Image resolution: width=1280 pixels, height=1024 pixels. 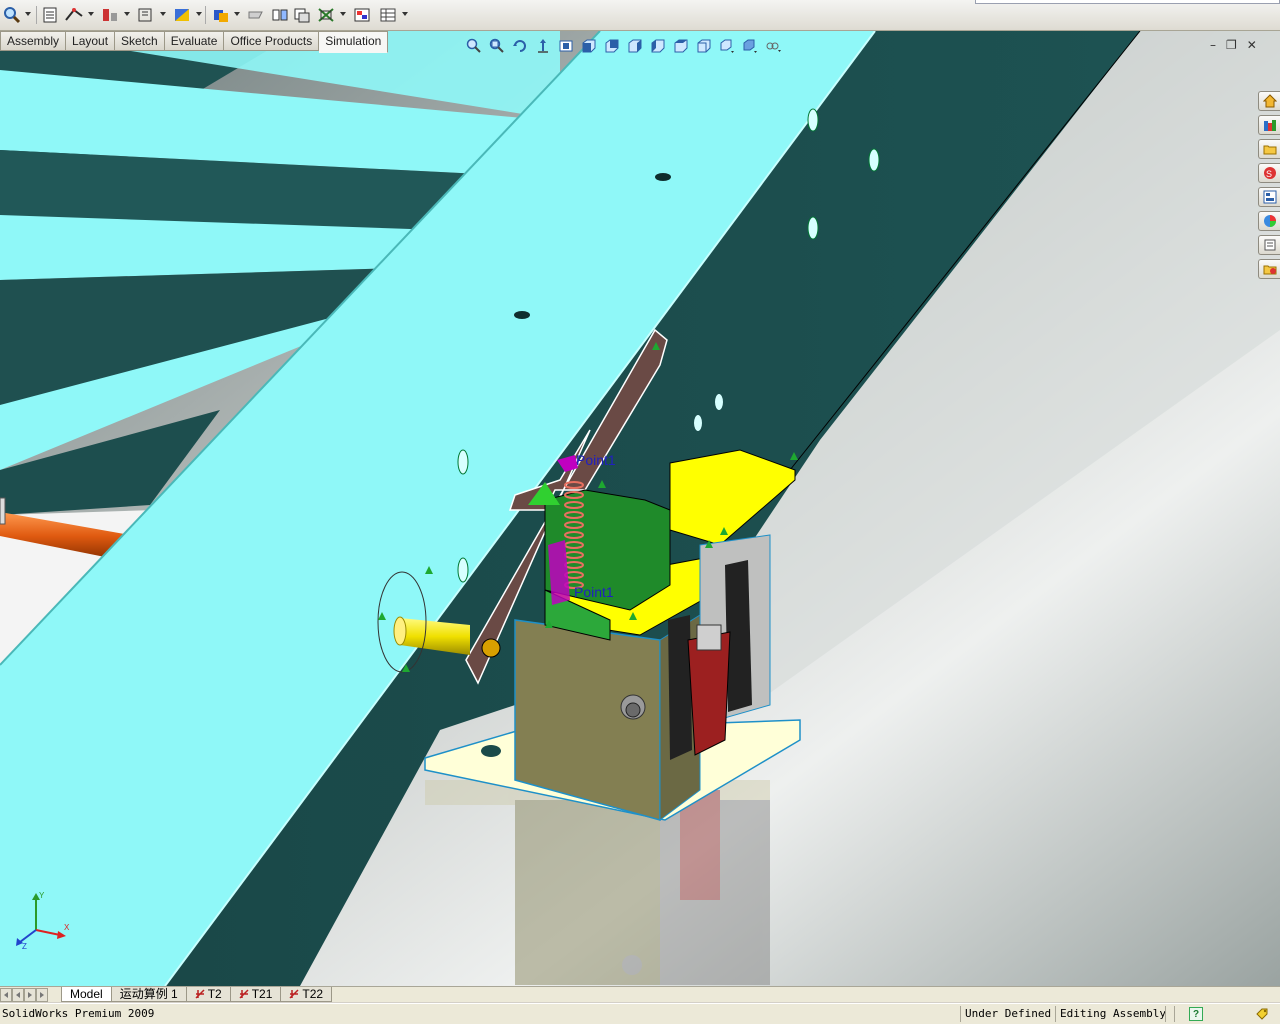 I want to click on appearance-icon, so click(x=362, y=15).